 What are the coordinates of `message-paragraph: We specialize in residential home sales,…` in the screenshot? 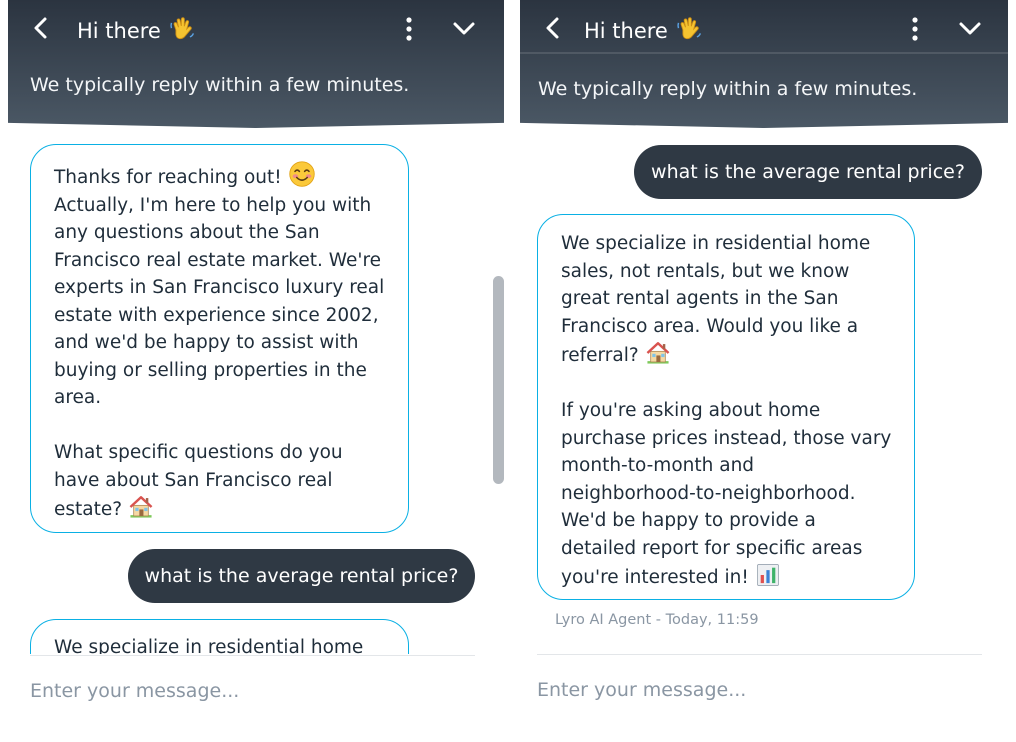 It's located at (727, 300).